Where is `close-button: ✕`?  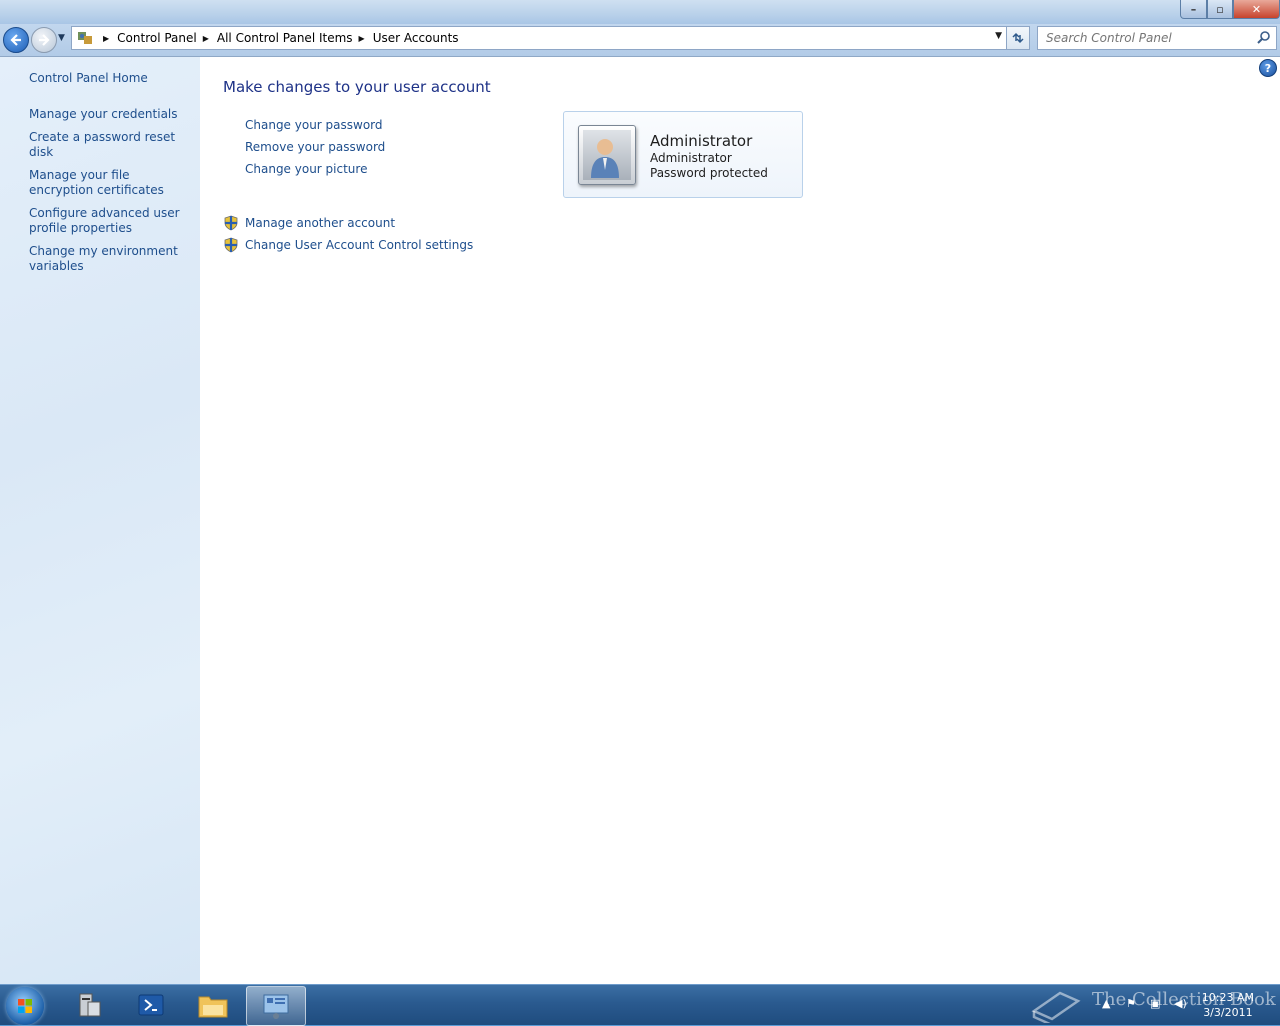 close-button: ✕ is located at coordinates (1256, 9).